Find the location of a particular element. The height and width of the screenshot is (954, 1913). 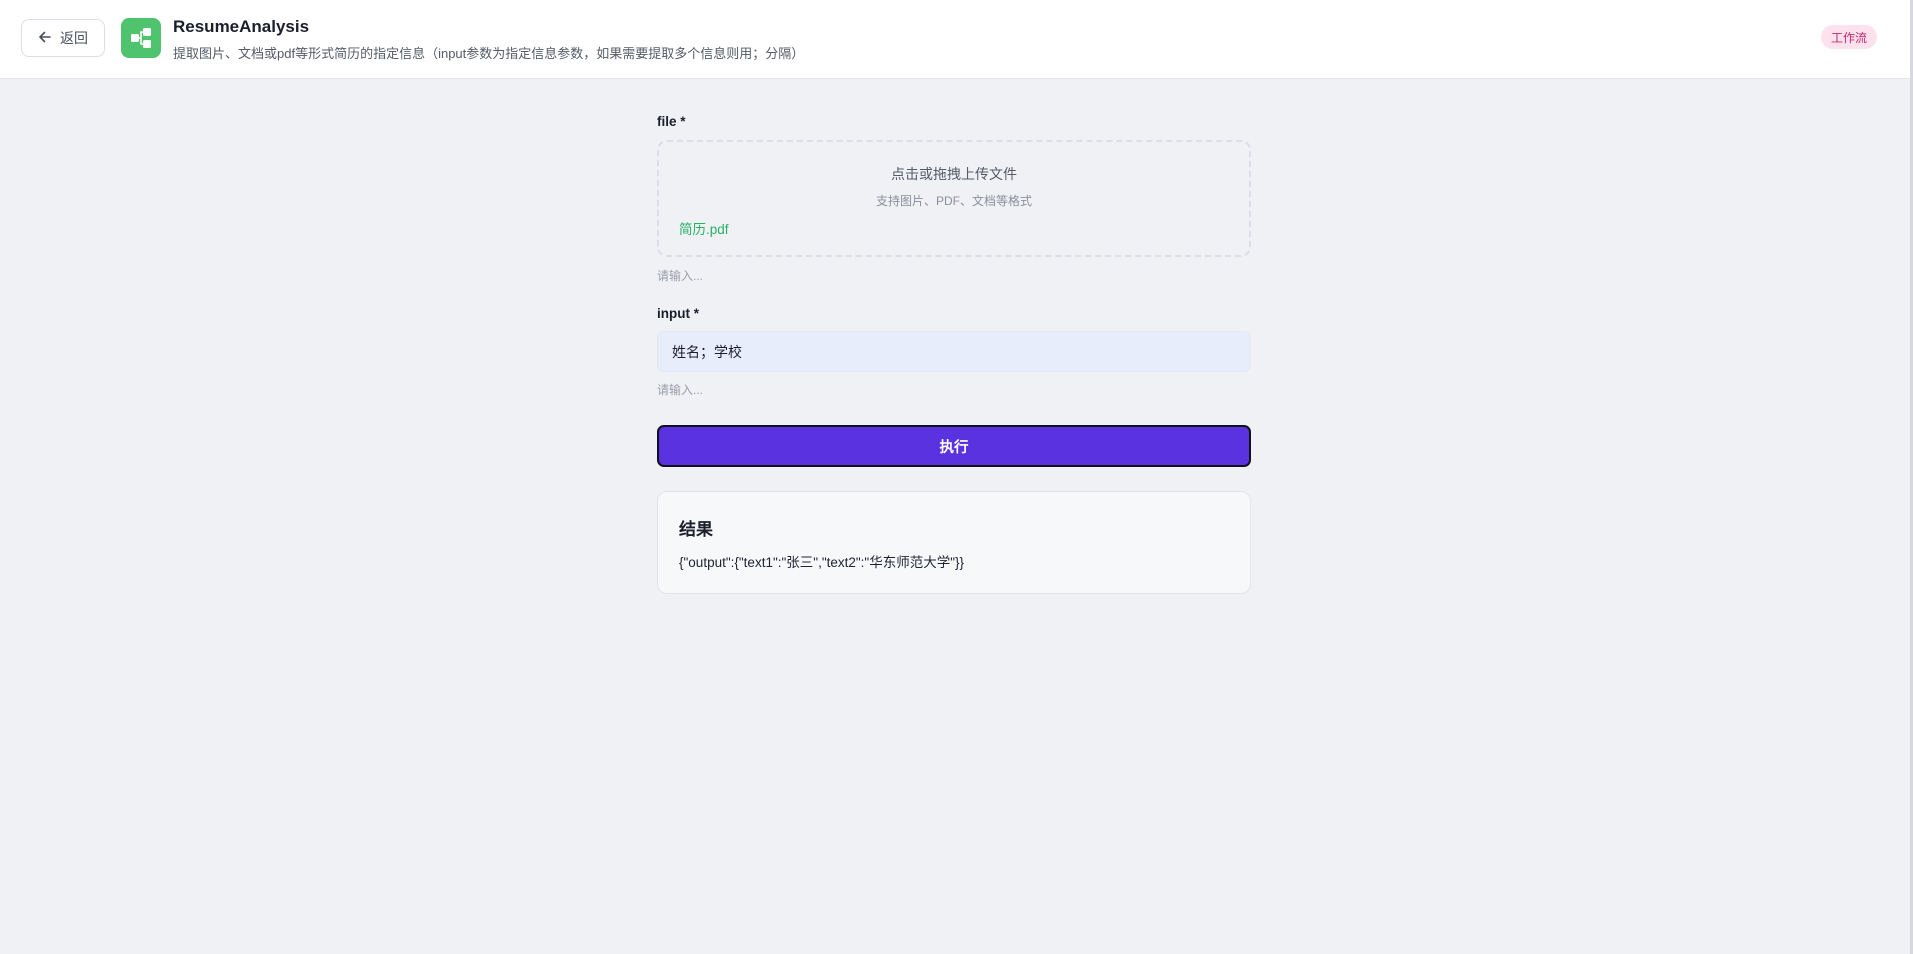

result-title: 结果 is located at coordinates (696, 529).